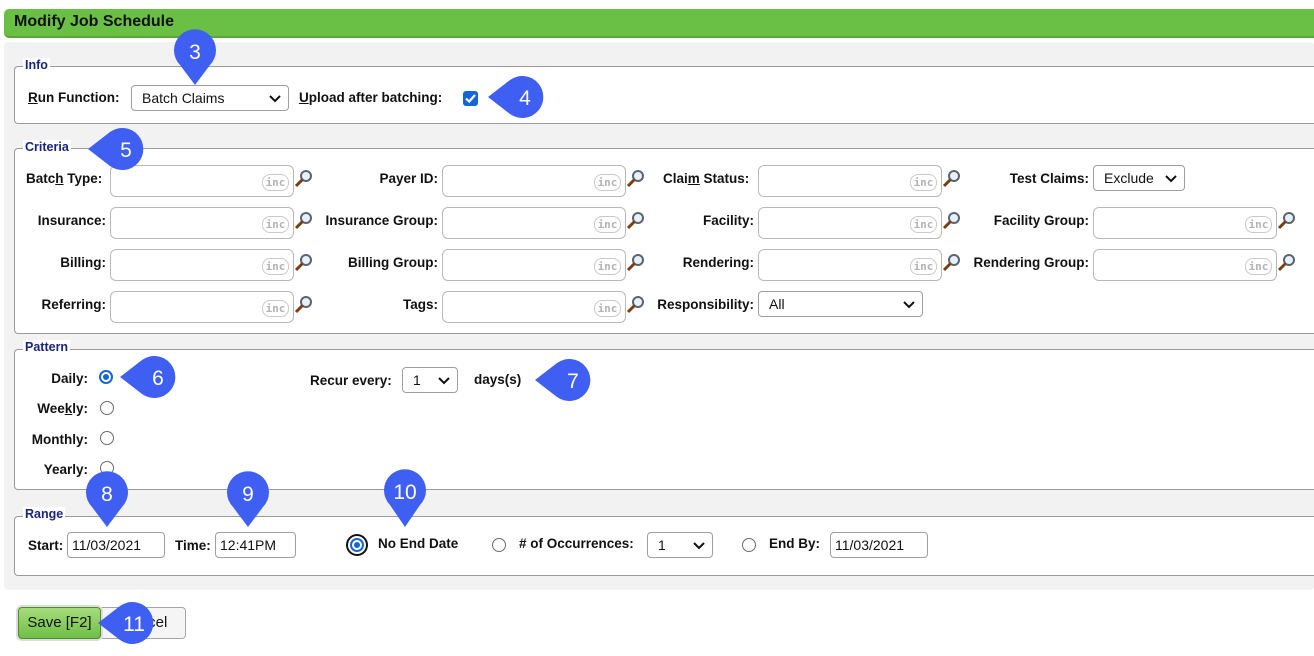 The height and width of the screenshot is (656, 1314). What do you see at coordinates (728, 220) in the screenshot?
I see `facility-label: Facility:` at bounding box center [728, 220].